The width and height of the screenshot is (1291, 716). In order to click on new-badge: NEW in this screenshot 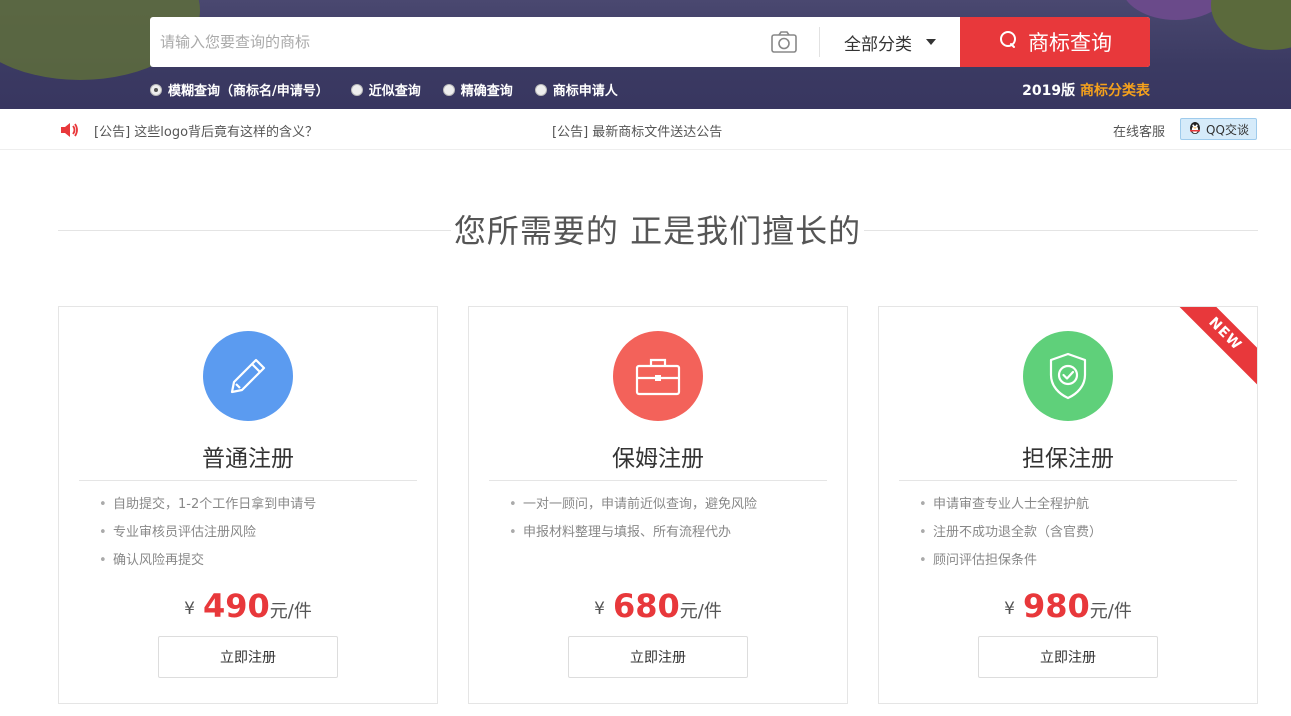, I will do `click(1215, 346)`.